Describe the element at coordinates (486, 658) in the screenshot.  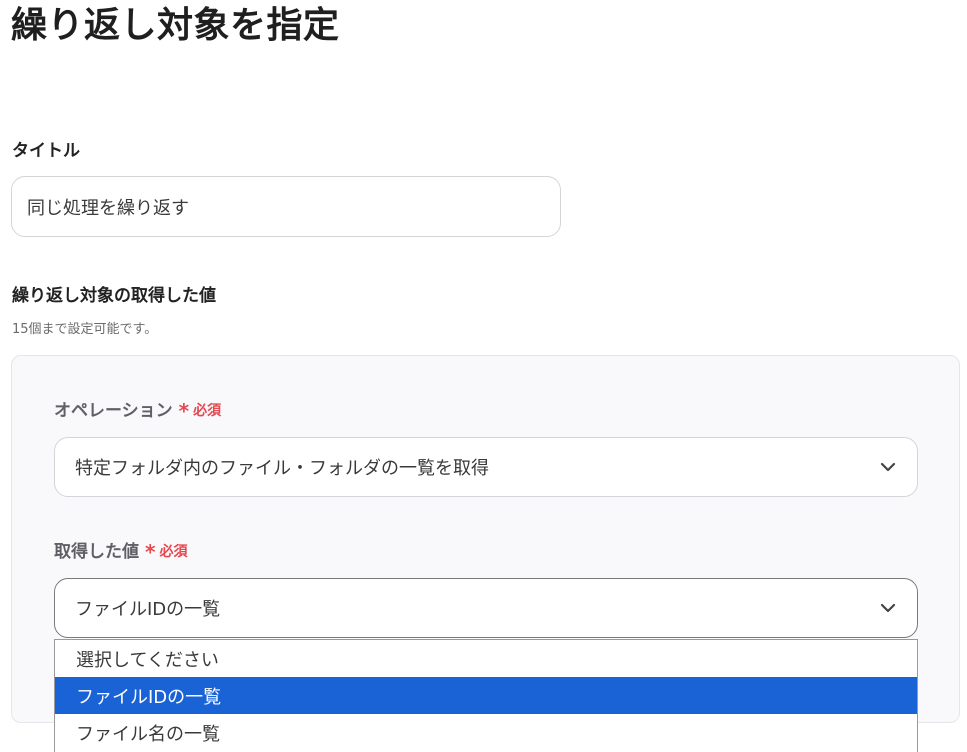
I see `dropdown-option: 選択してください` at that location.